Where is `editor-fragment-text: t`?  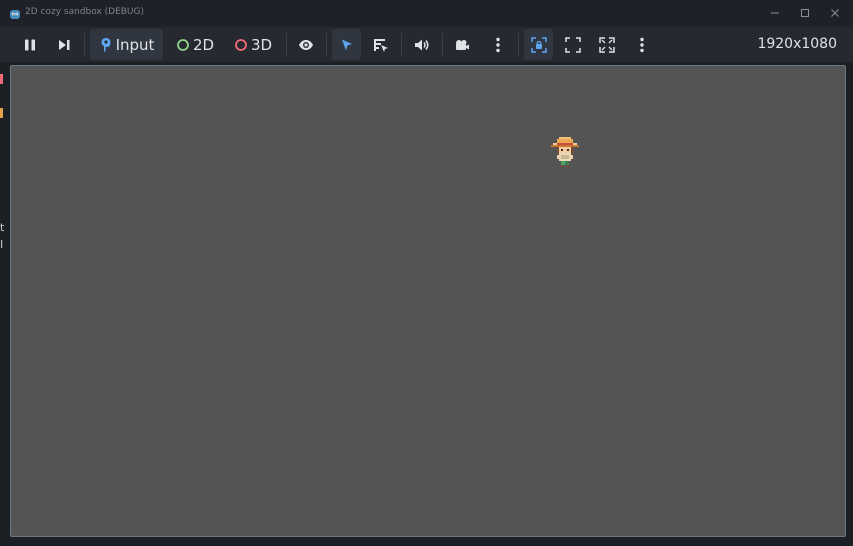 editor-fragment-text: t is located at coordinates (2, 227).